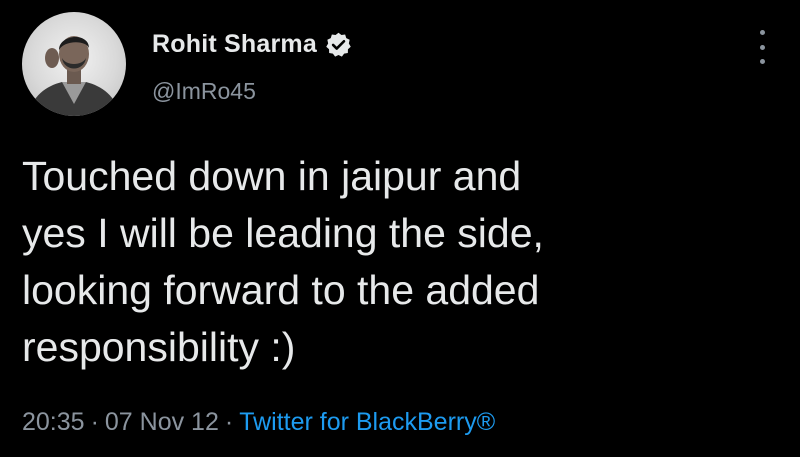  What do you see at coordinates (162, 422) in the screenshot?
I see `tweet-date: 07 Nov 12` at bounding box center [162, 422].